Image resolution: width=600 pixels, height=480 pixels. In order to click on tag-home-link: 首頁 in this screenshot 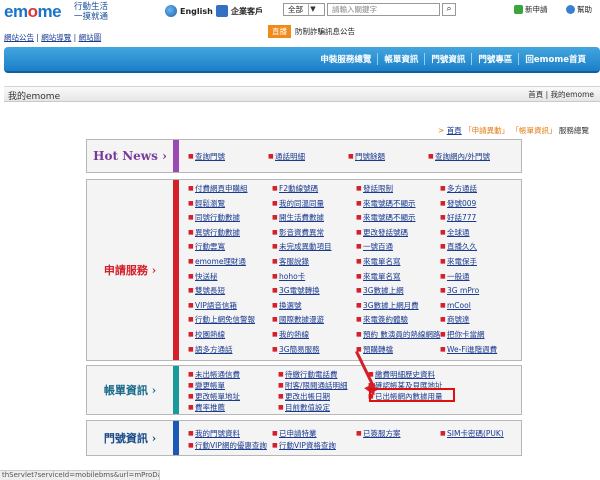, I will do `click(454, 130)`.